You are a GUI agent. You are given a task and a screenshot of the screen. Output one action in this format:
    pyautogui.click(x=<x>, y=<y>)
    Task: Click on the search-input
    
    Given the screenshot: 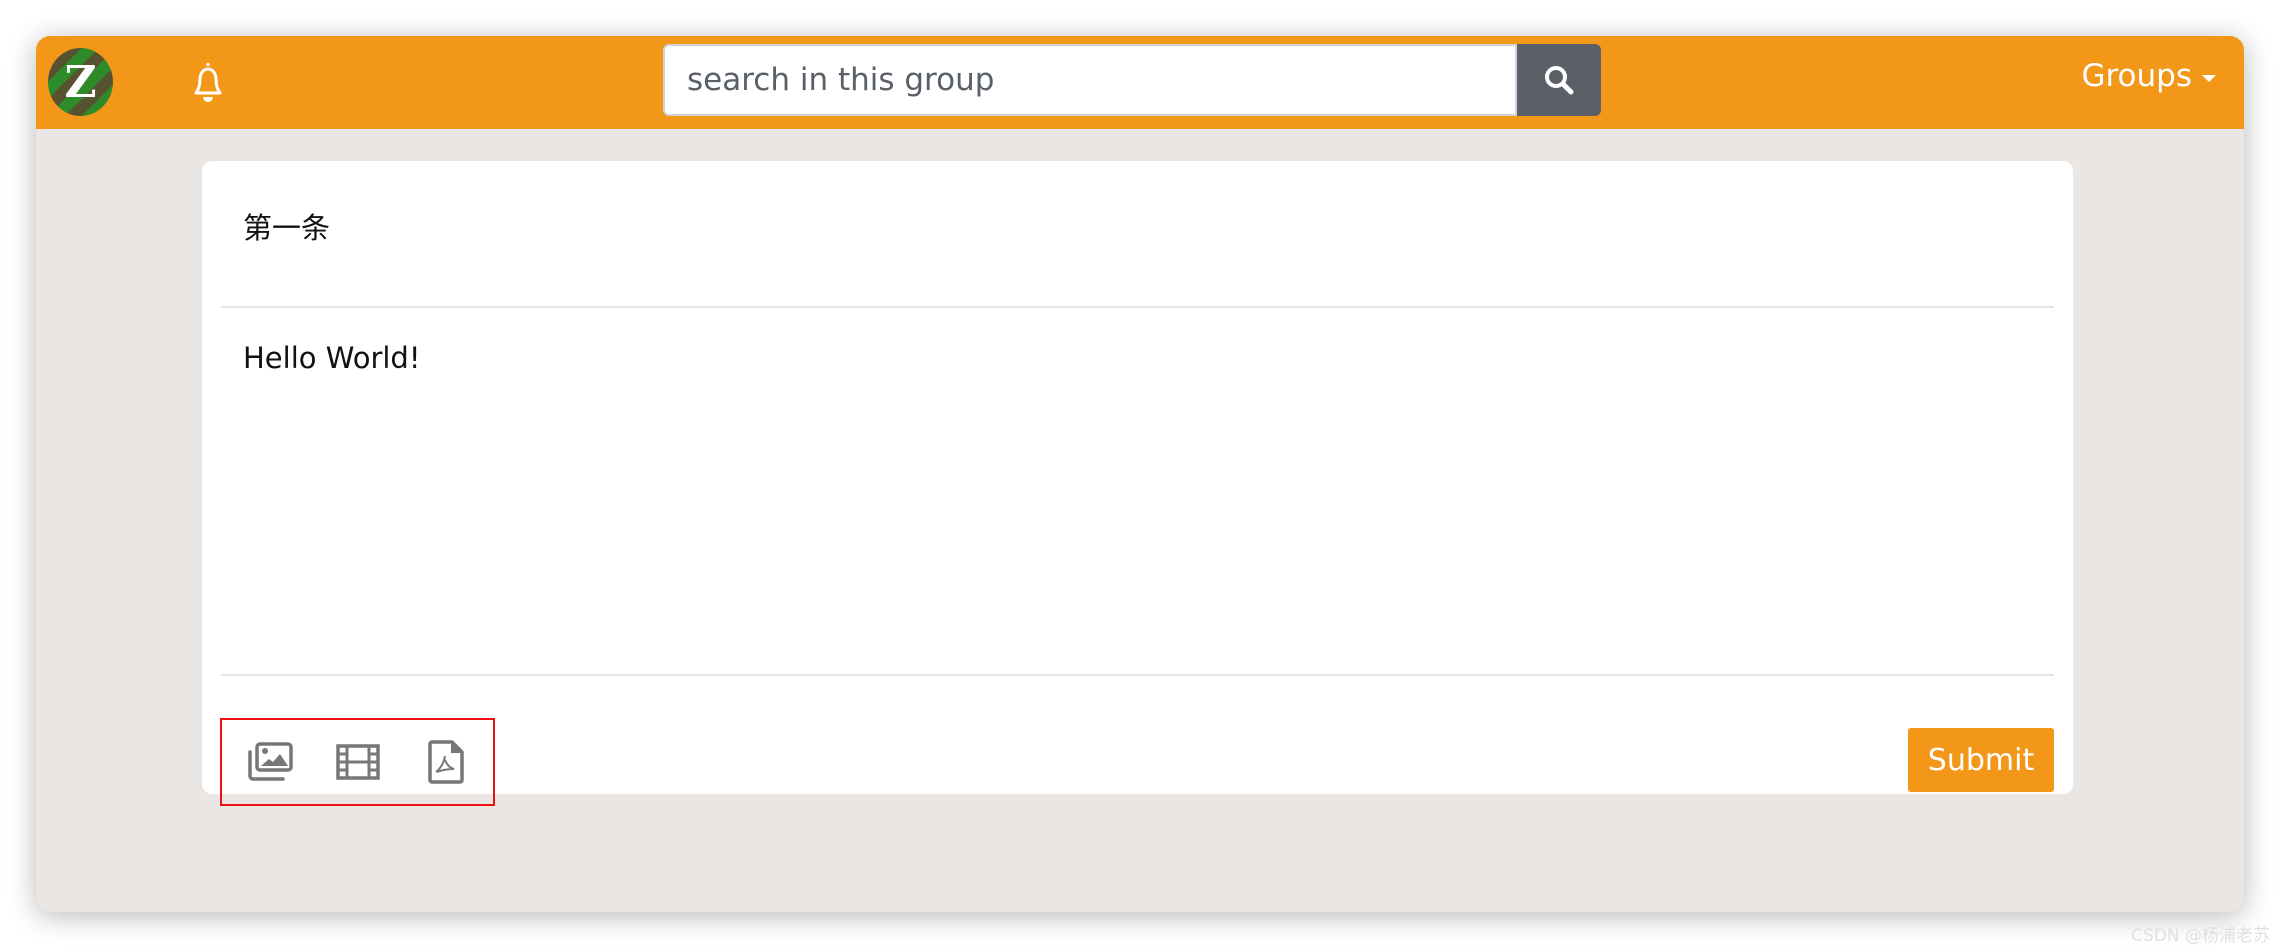 What is the action you would take?
    pyautogui.click(x=1090, y=80)
    